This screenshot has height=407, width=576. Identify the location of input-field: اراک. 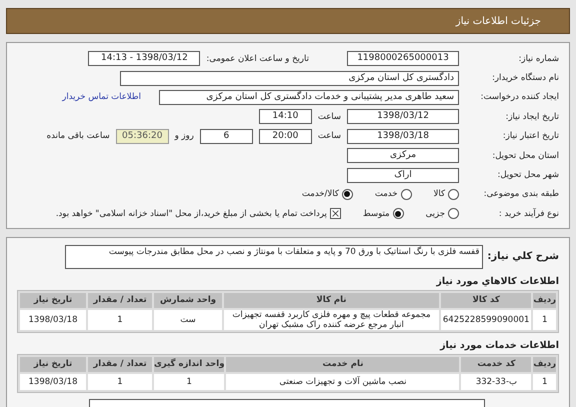
(403, 175).